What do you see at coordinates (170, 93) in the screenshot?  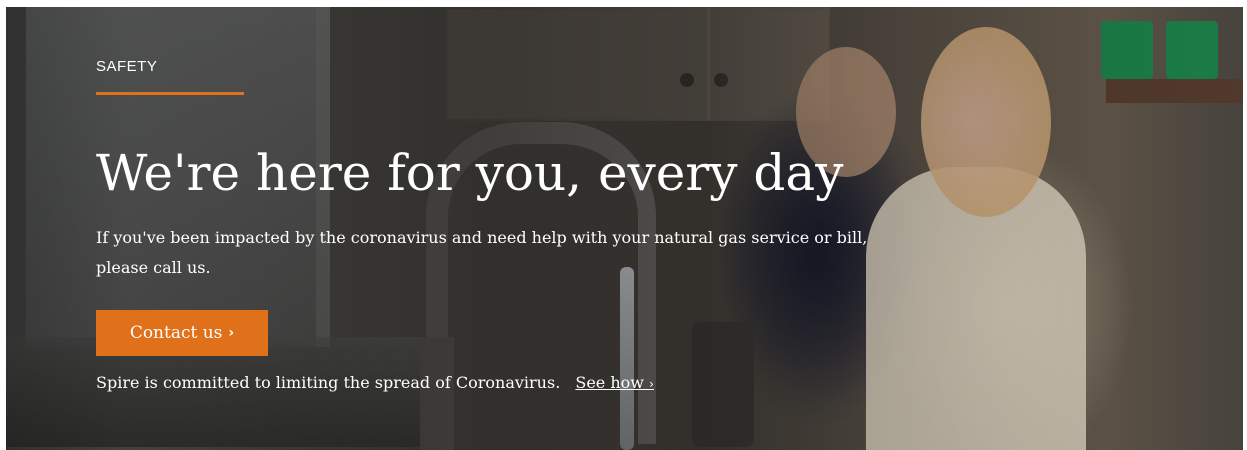 I see `accent-rule` at bounding box center [170, 93].